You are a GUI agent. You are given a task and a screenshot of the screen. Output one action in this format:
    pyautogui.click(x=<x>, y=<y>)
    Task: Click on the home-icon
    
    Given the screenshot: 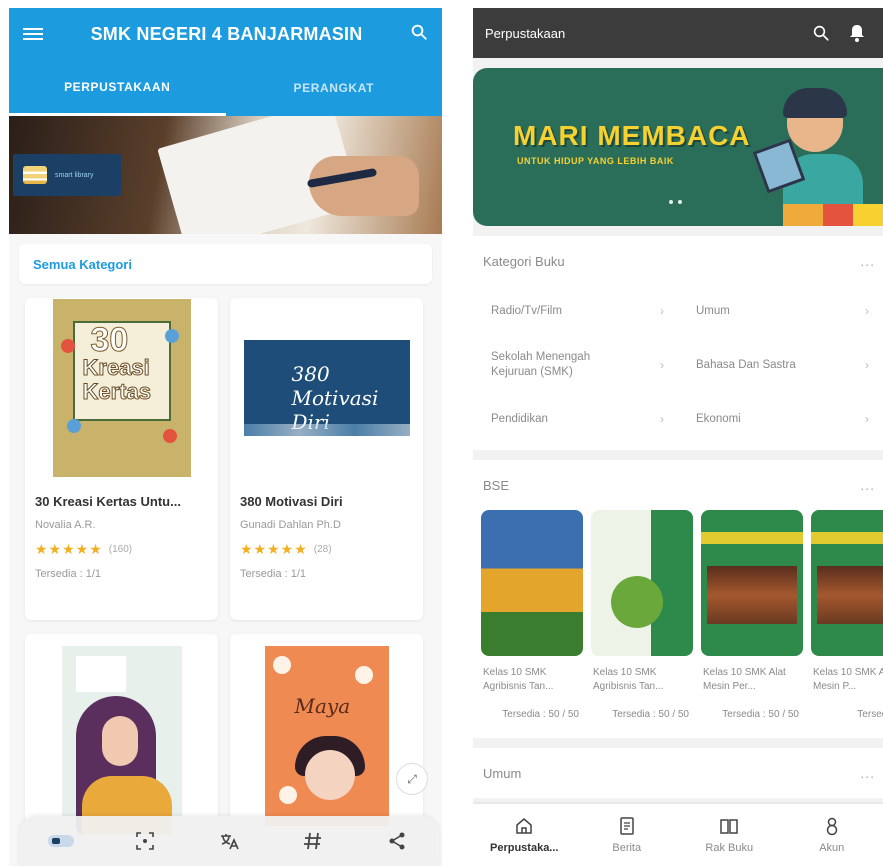 What is the action you would take?
    pyautogui.click(x=524, y=826)
    